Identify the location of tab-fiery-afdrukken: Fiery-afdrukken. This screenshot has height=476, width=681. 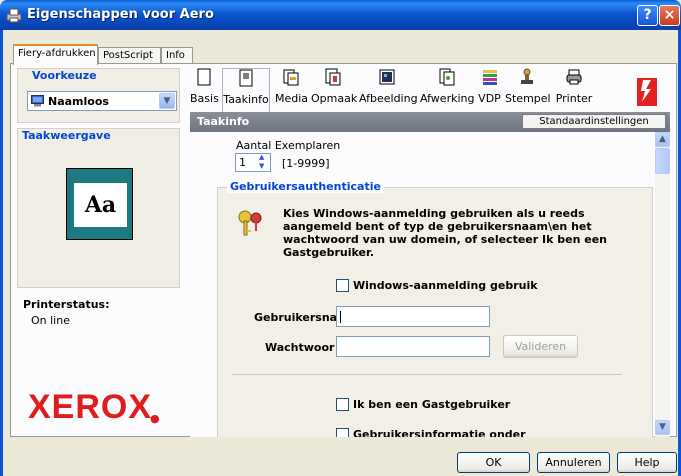
(55, 54).